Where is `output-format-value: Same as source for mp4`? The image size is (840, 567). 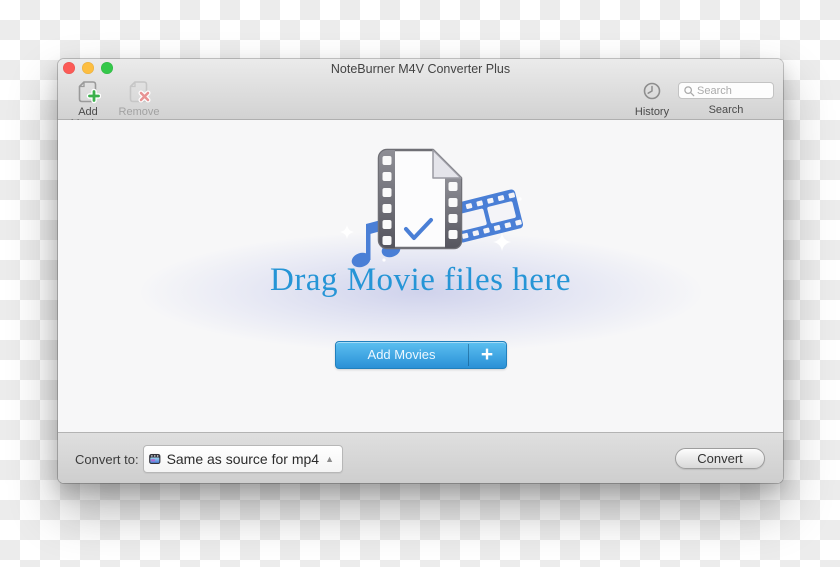
output-format-value: Same as source for mp4 is located at coordinates (243, 459).